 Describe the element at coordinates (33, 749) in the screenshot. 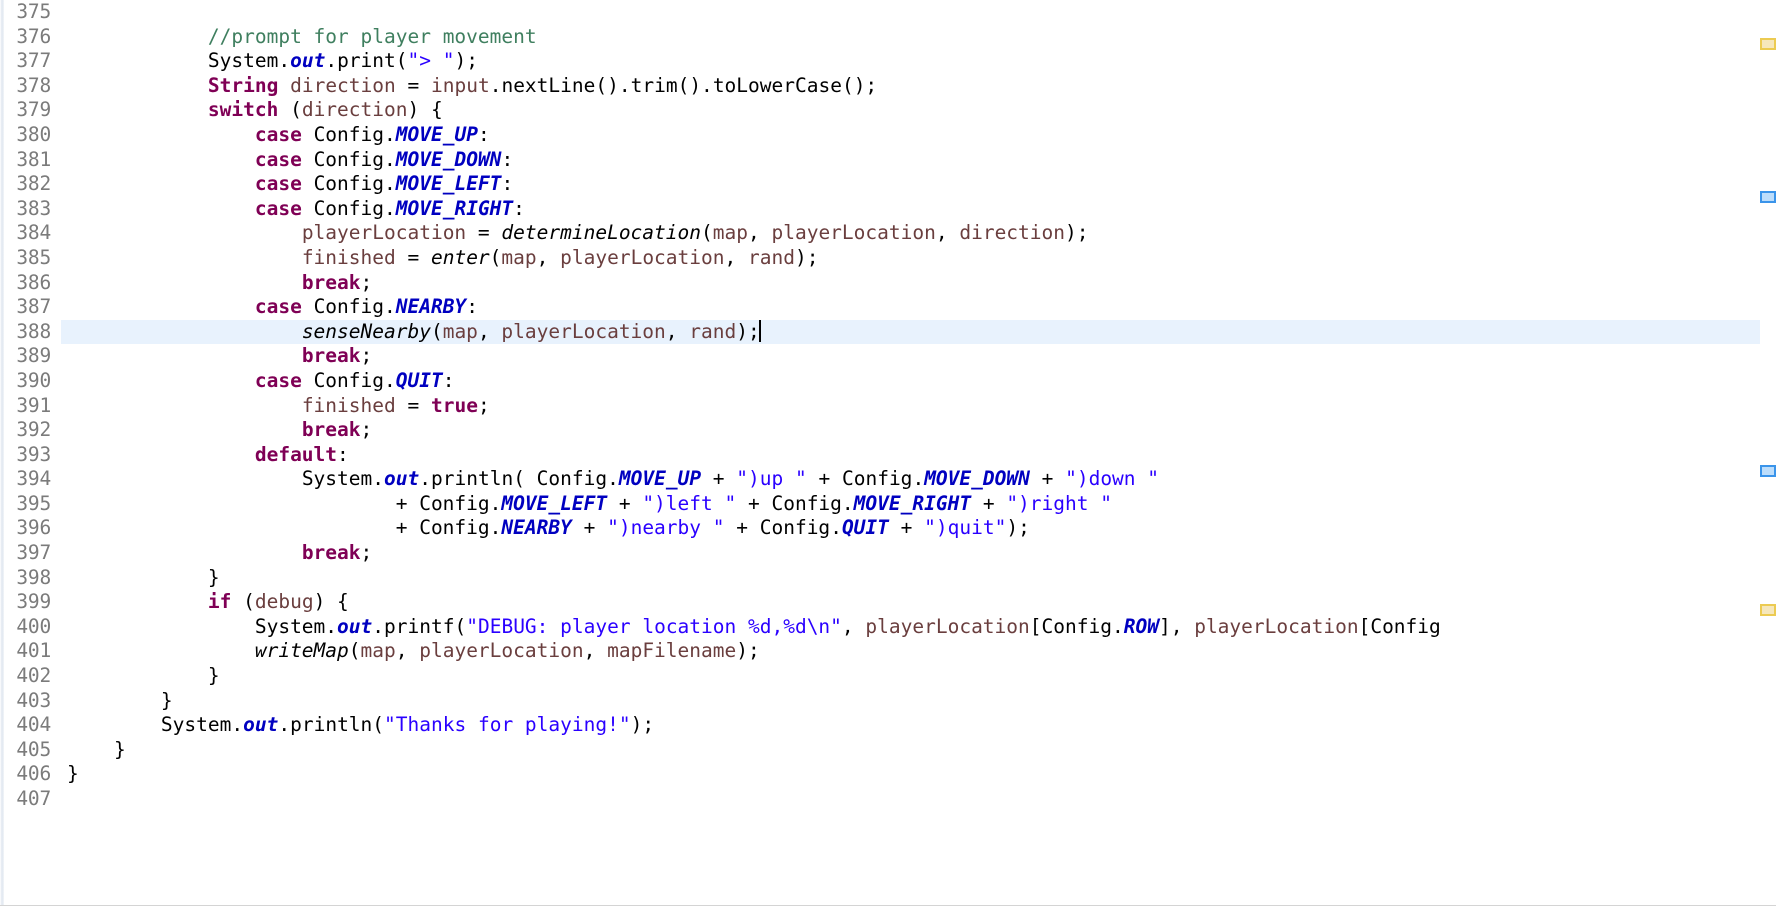

I see `line-number: 405` at that location.